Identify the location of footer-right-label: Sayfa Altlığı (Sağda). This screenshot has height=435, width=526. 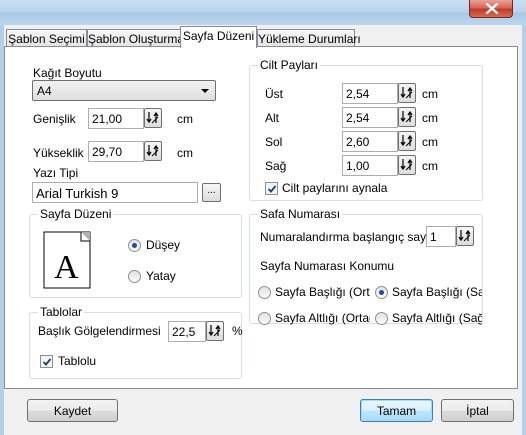
(437, 318).